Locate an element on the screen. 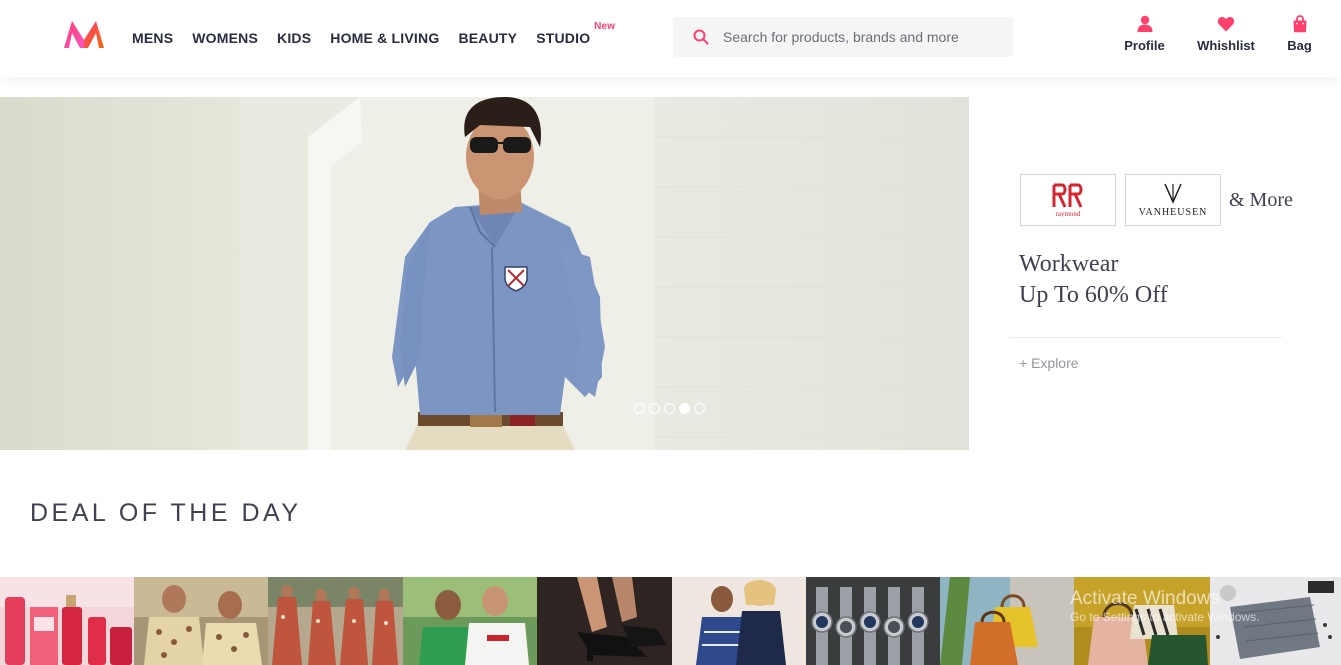 The image size is (1341, 665). profile-label: Profile is located at coordinates (1144, 45).